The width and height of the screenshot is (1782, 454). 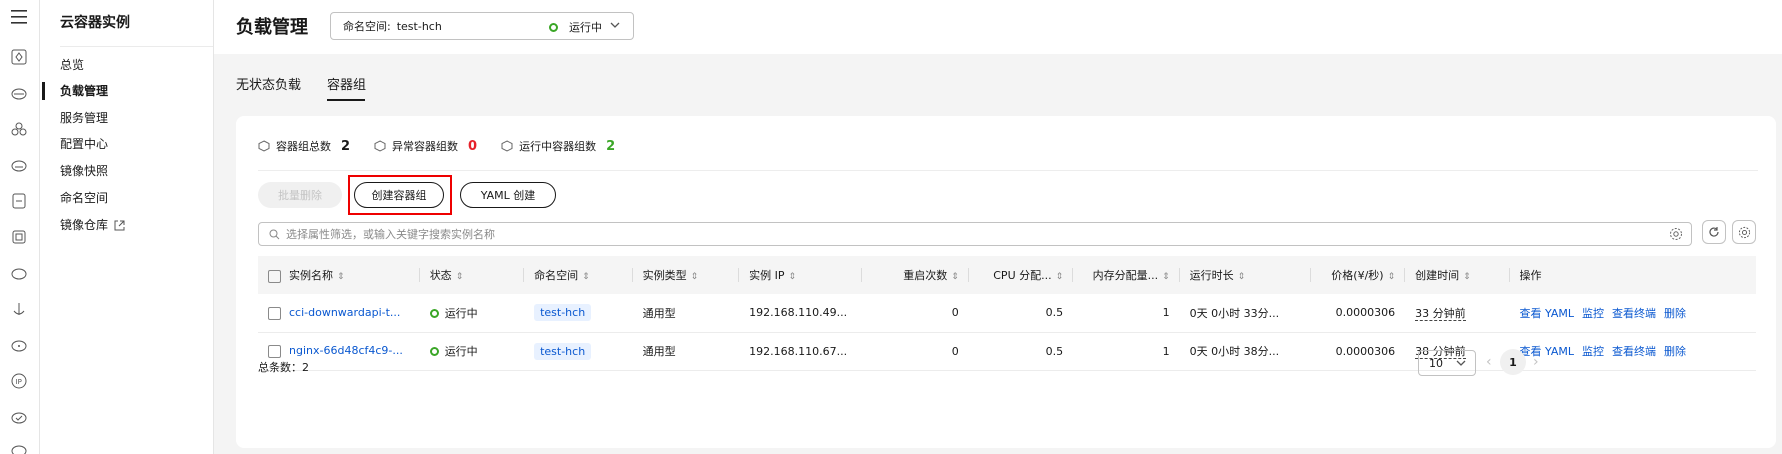 What do you see at coordinates (1536, 362) in the screenshot?
I see `next-page-icon: ›` at bounding box center [1536, 362].